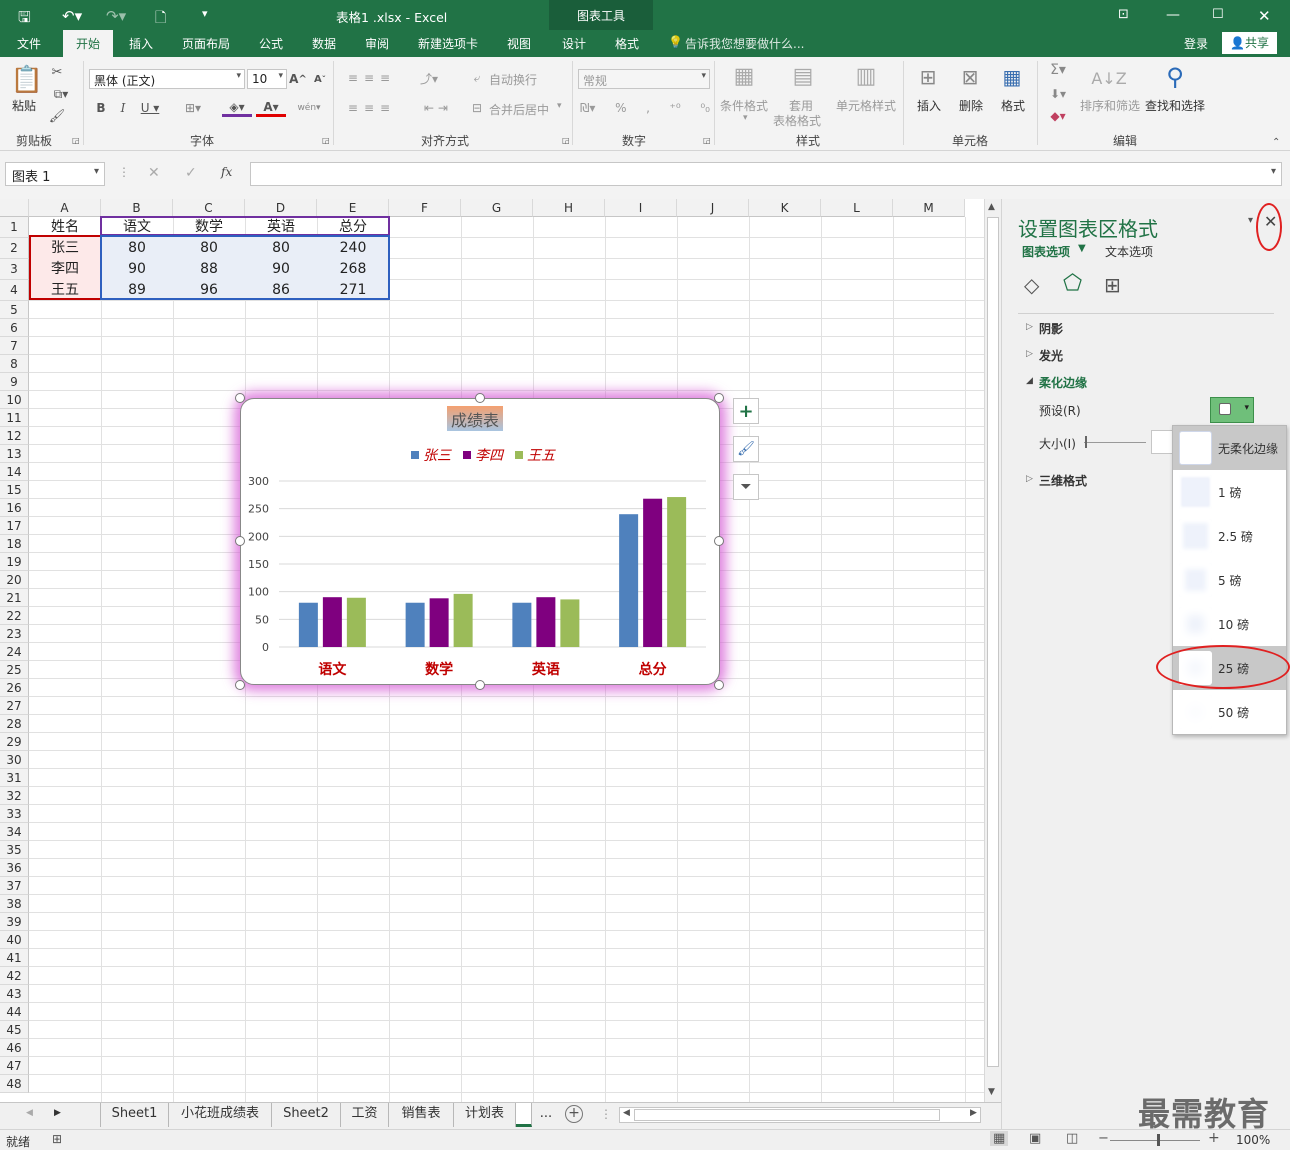 The width and height of the screenshot is (1290, 1150). Describe the element at coordinates (14, 490) in the screenshot. I see `row-header: 15` at that location.